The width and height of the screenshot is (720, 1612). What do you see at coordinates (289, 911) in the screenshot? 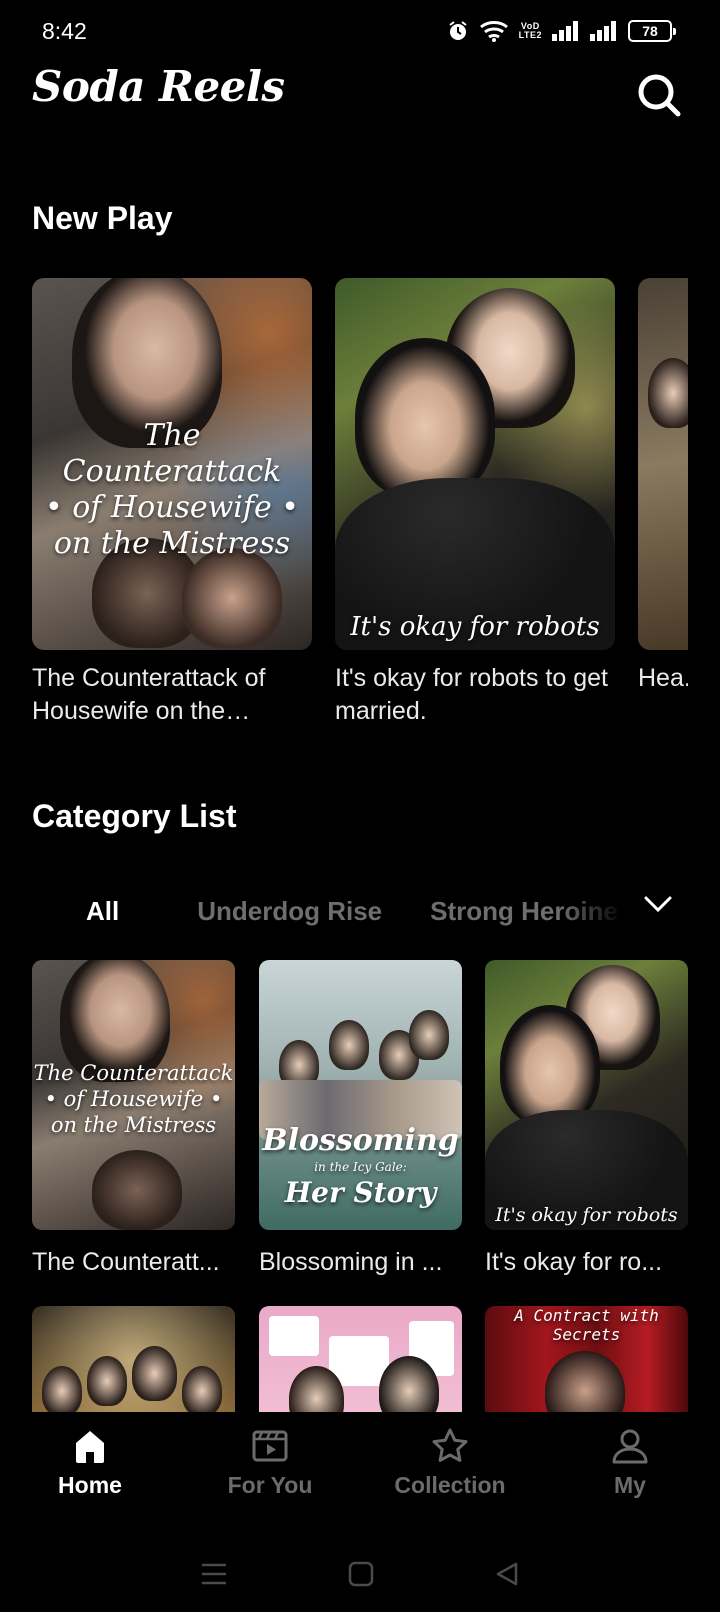
I see `tab-underdog-rise: Underdog Rise` at bounding box center [289, 911].